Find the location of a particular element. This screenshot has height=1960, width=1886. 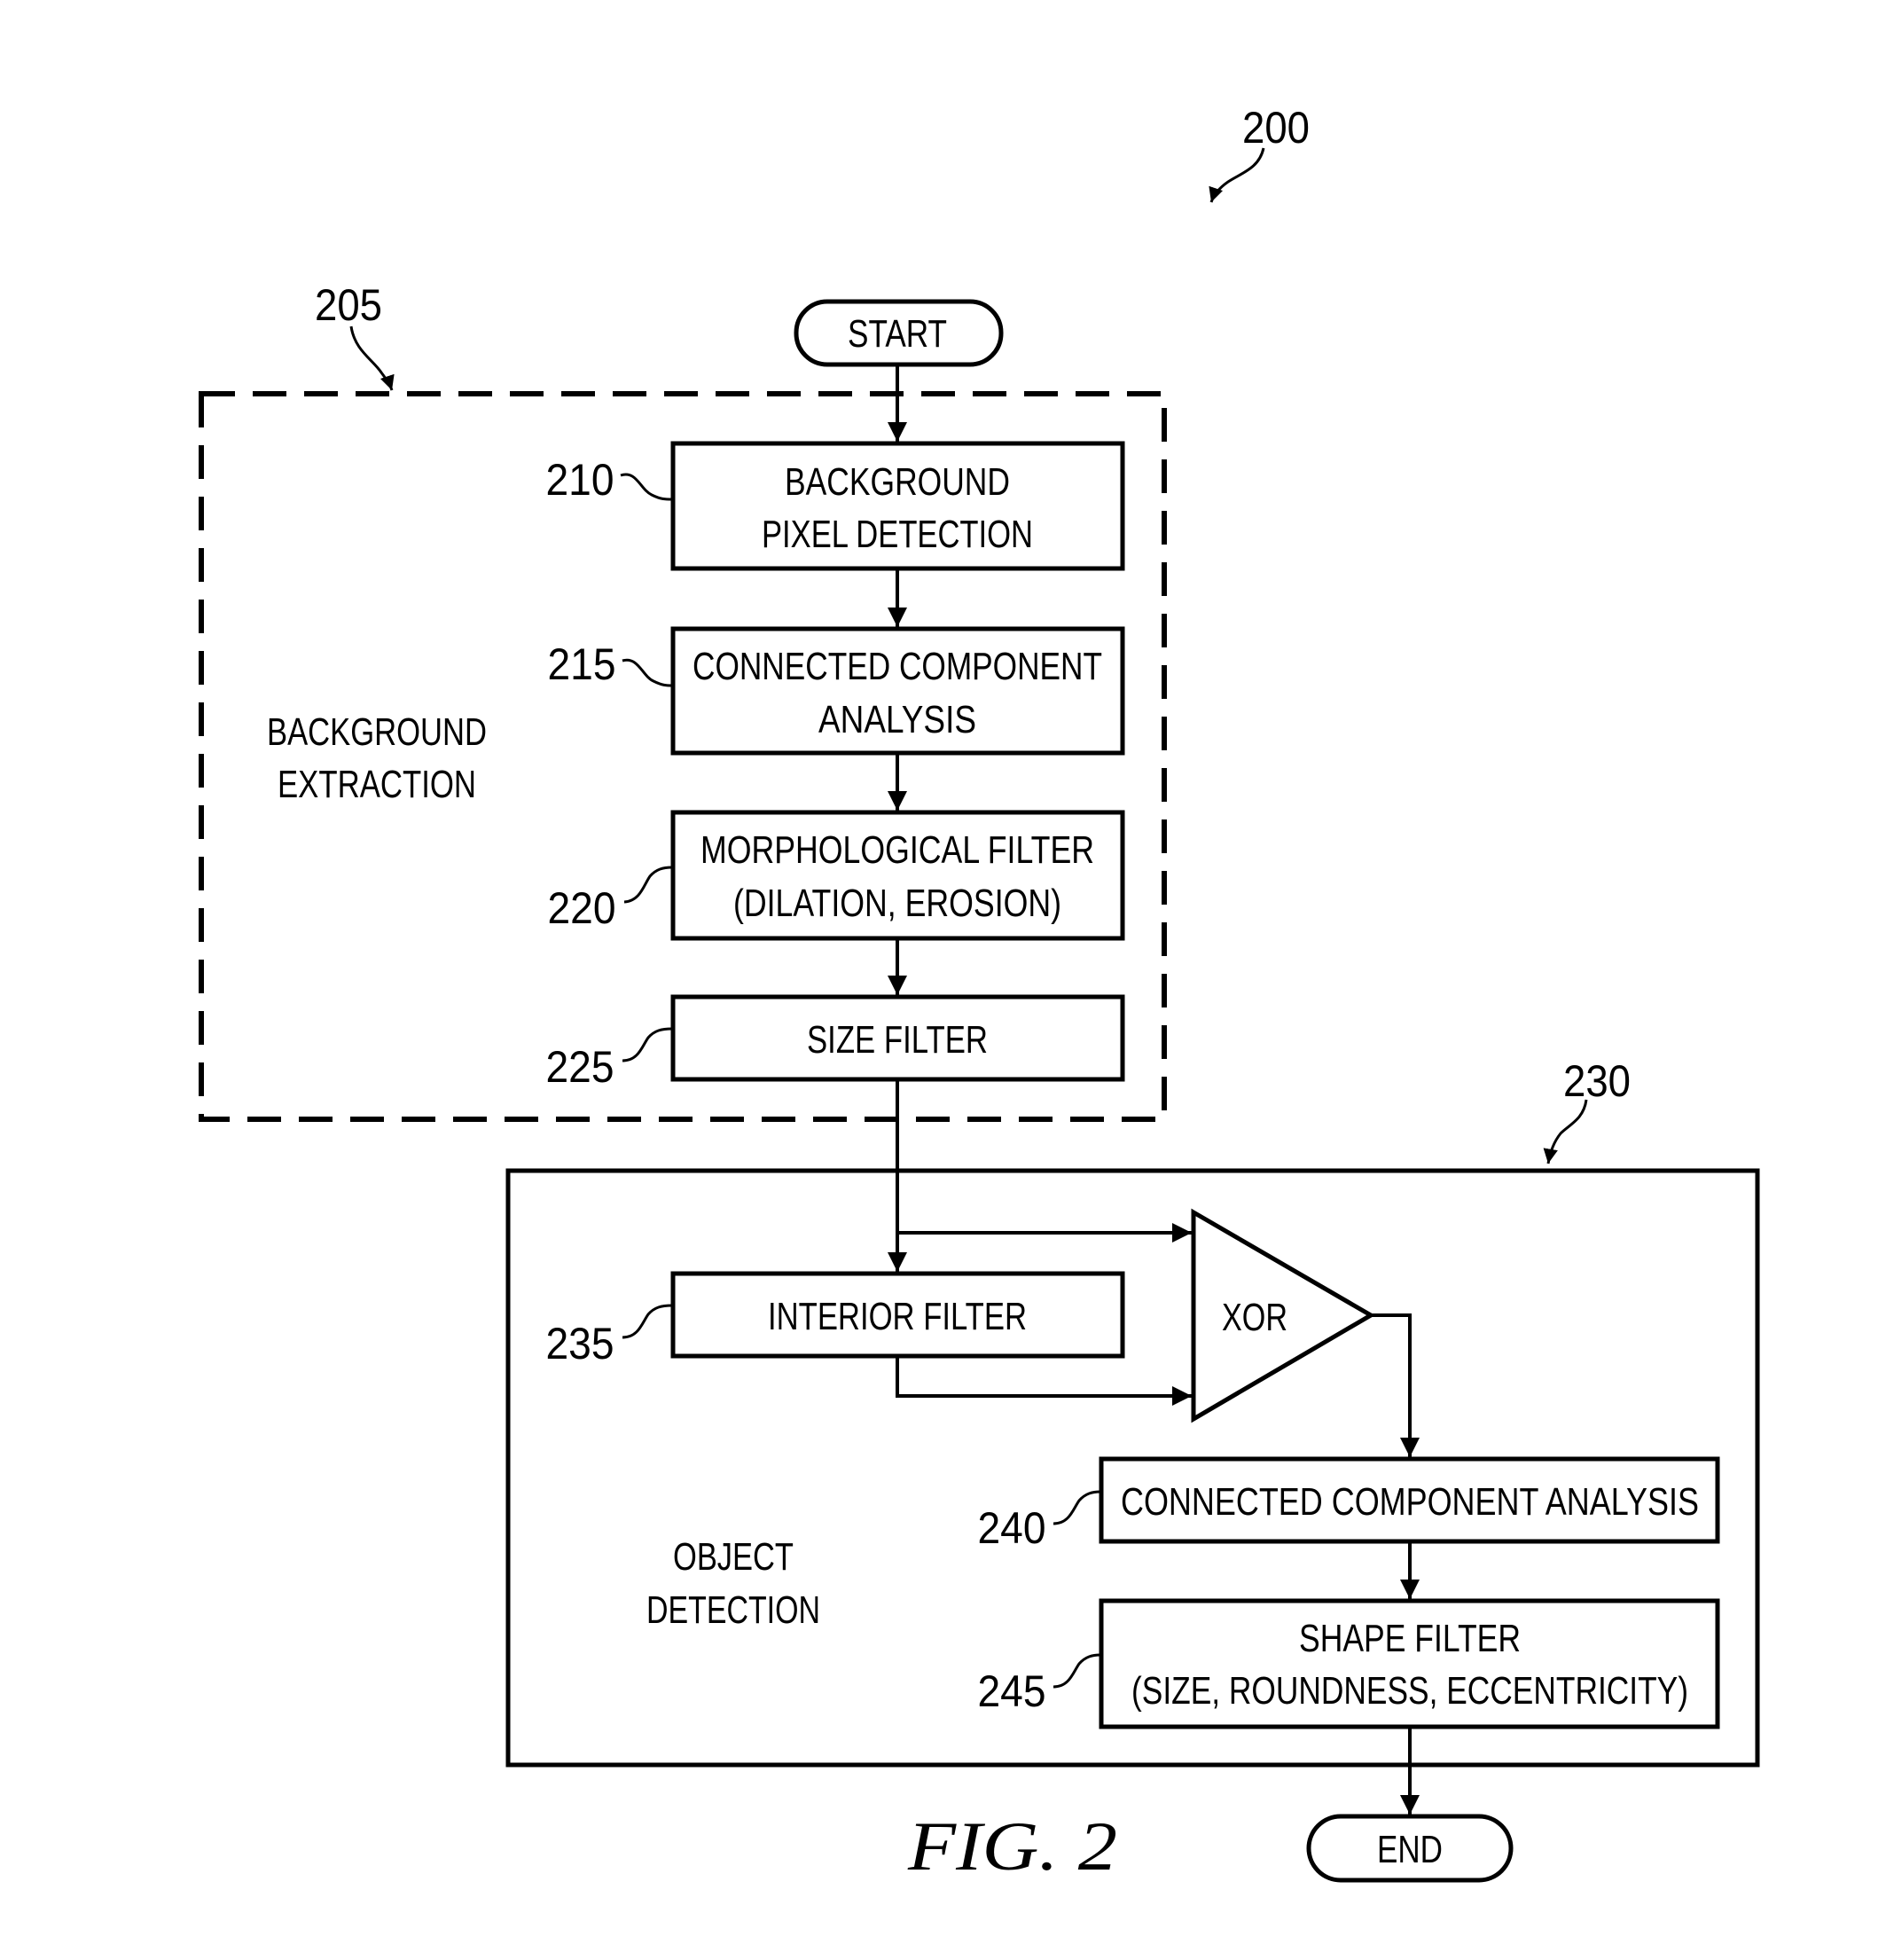

step-210-background-pixel-detection: BACKGROUND PIXEL DETECTION is located at coordinates (897, 506).